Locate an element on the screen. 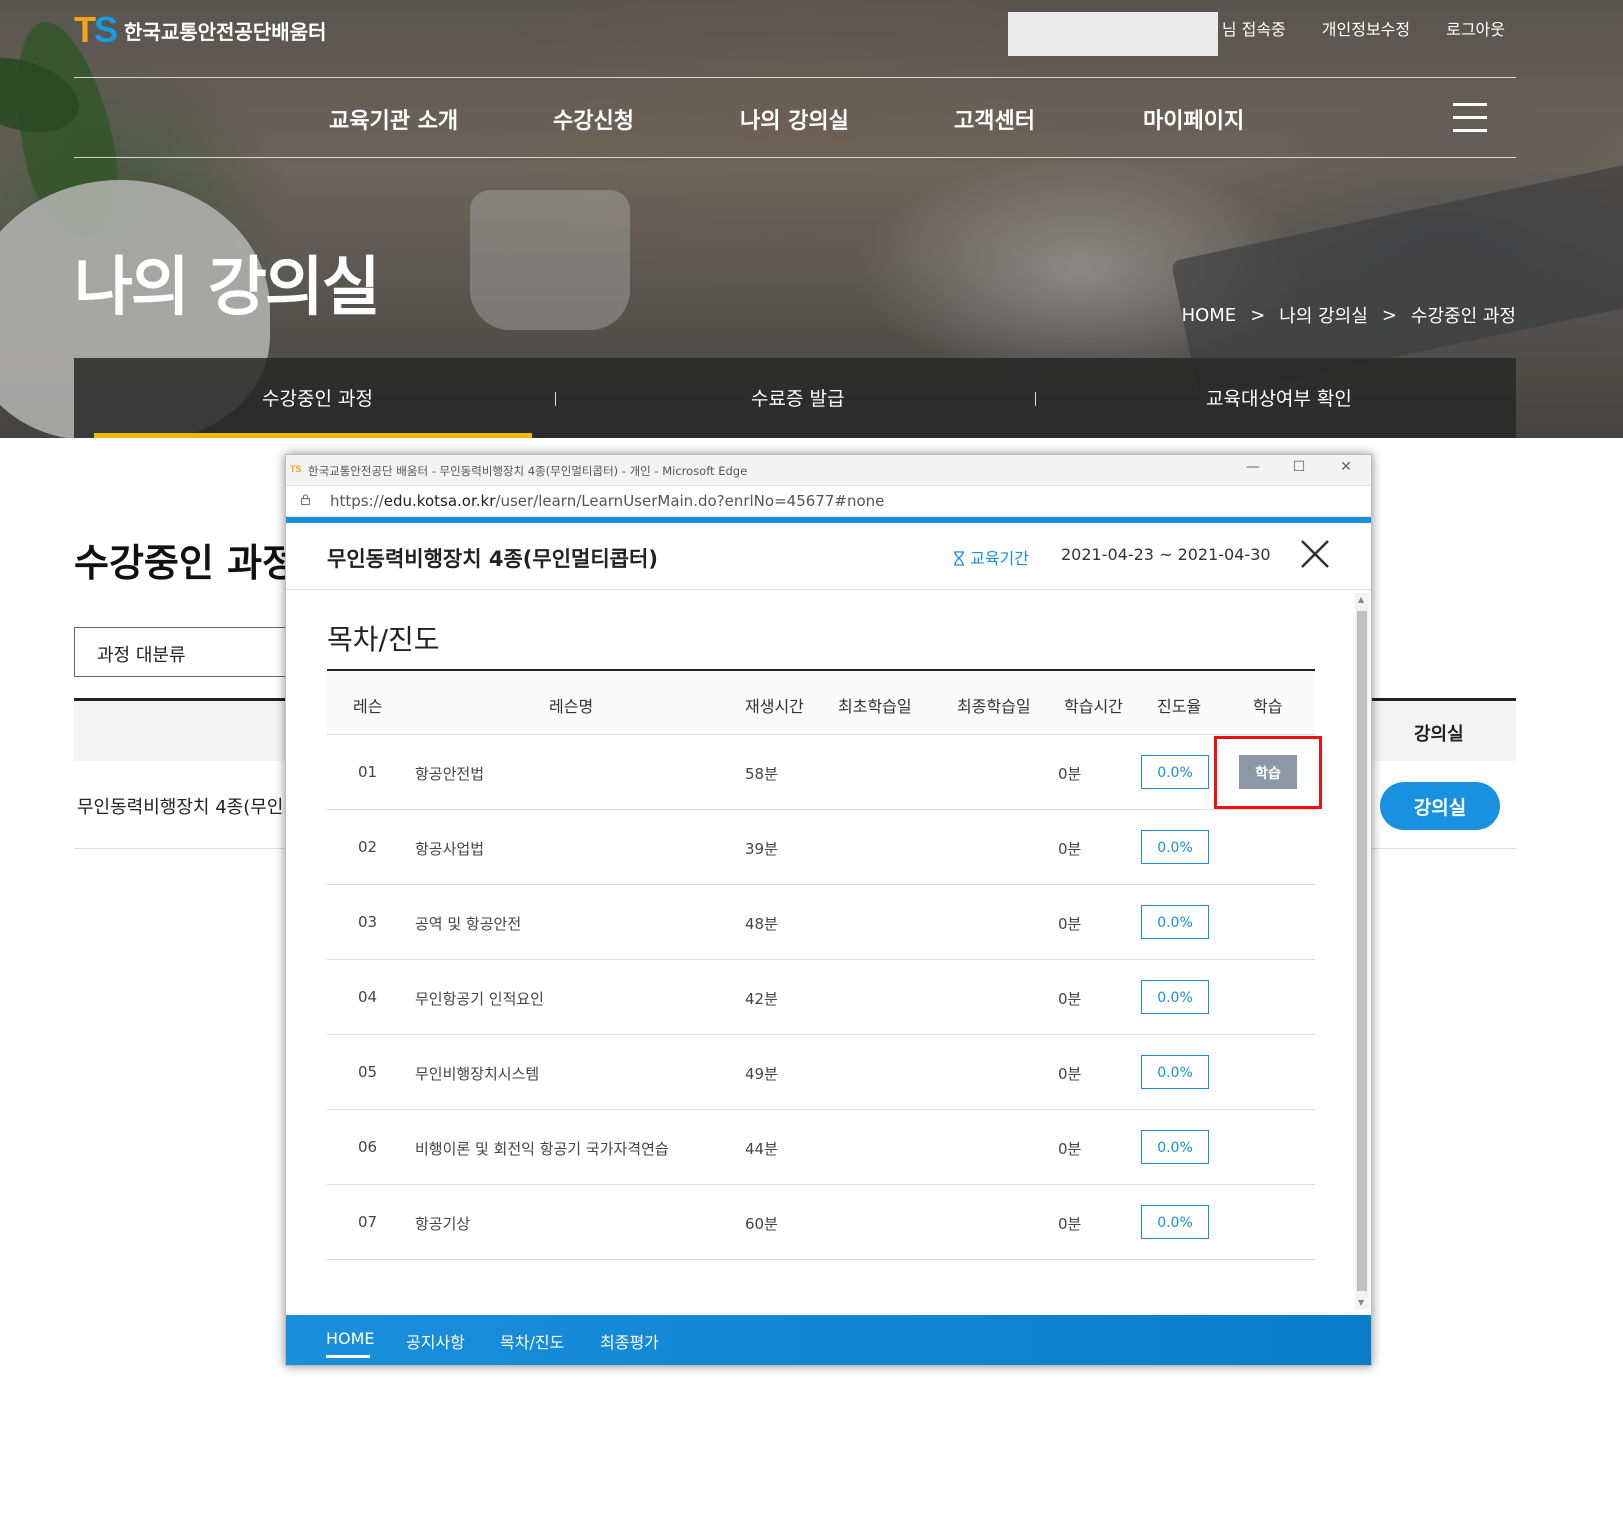  link-edit-profile: 개인정보수정 is located at coordinates (1366, 28).